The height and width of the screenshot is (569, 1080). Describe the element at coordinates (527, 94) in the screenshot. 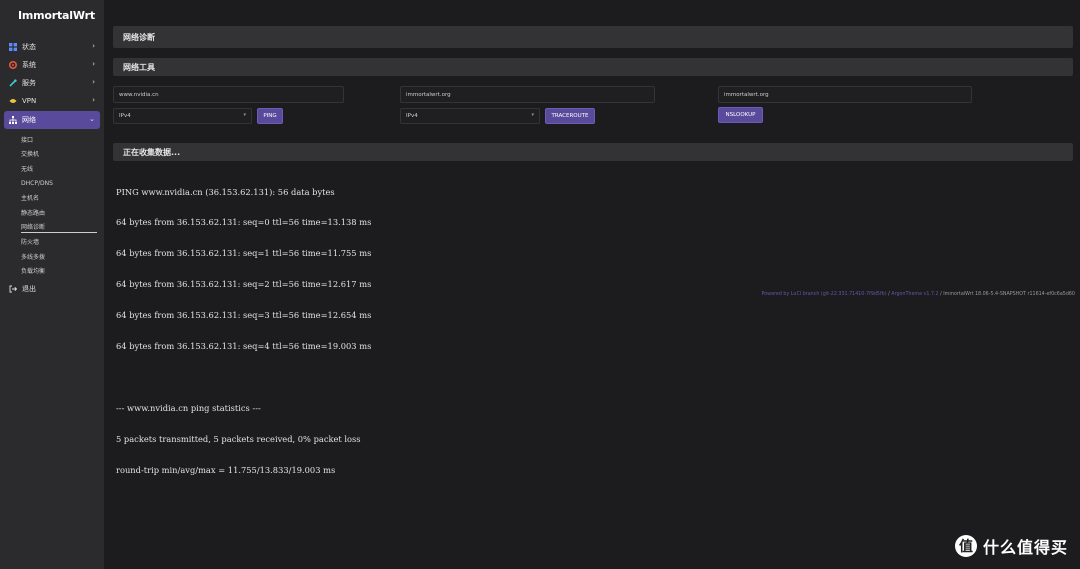

I see `traceroute-host-input: immortalwrt.org` at that location.